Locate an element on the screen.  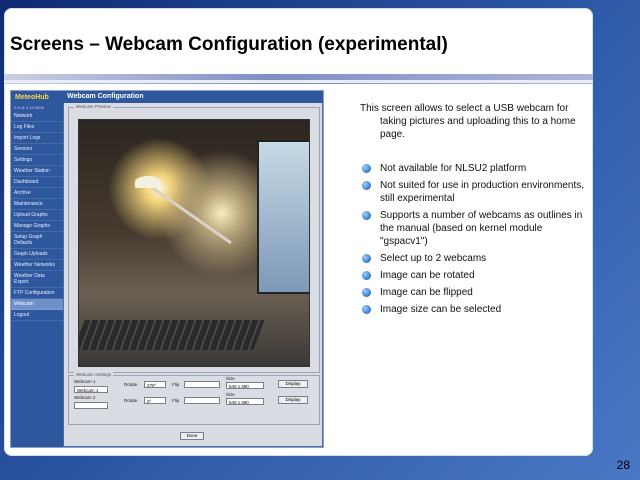
app-header: Webcam Configuration is located at coordinates (193, 97).